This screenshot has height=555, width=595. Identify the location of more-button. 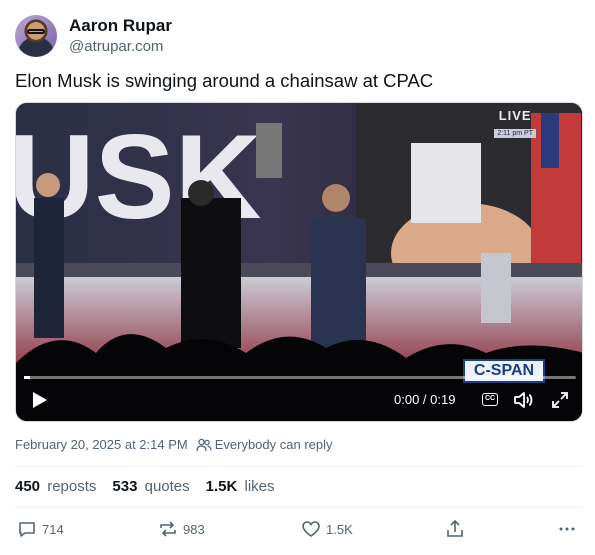
(569, 529).